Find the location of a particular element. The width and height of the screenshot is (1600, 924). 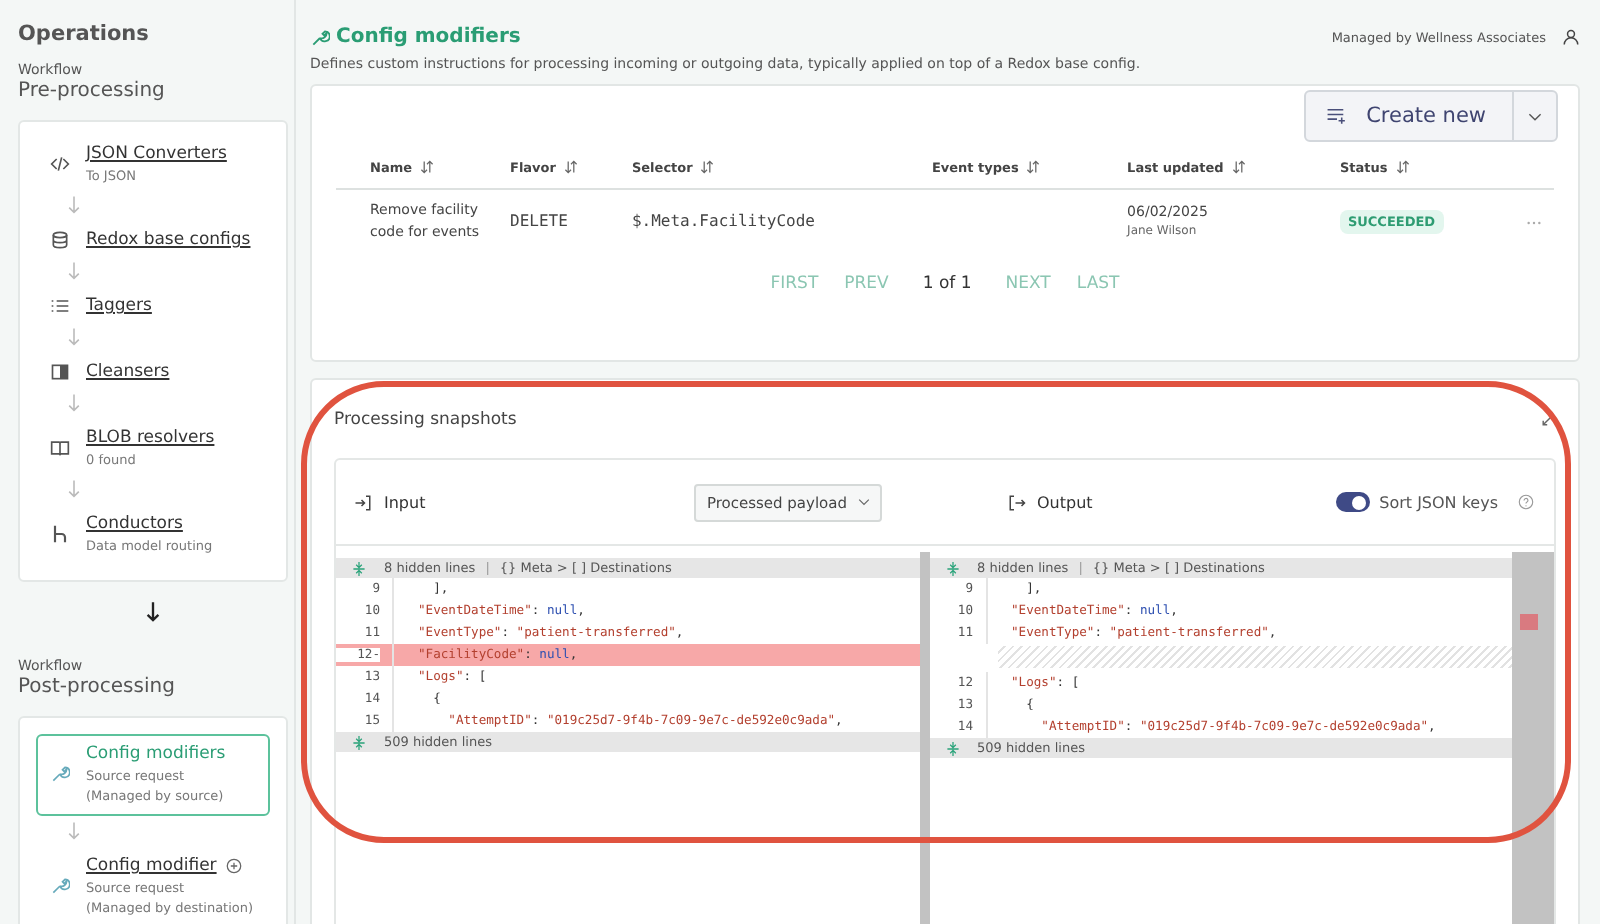

workflow-step: Cleansers is located at coordinates (153, 372).